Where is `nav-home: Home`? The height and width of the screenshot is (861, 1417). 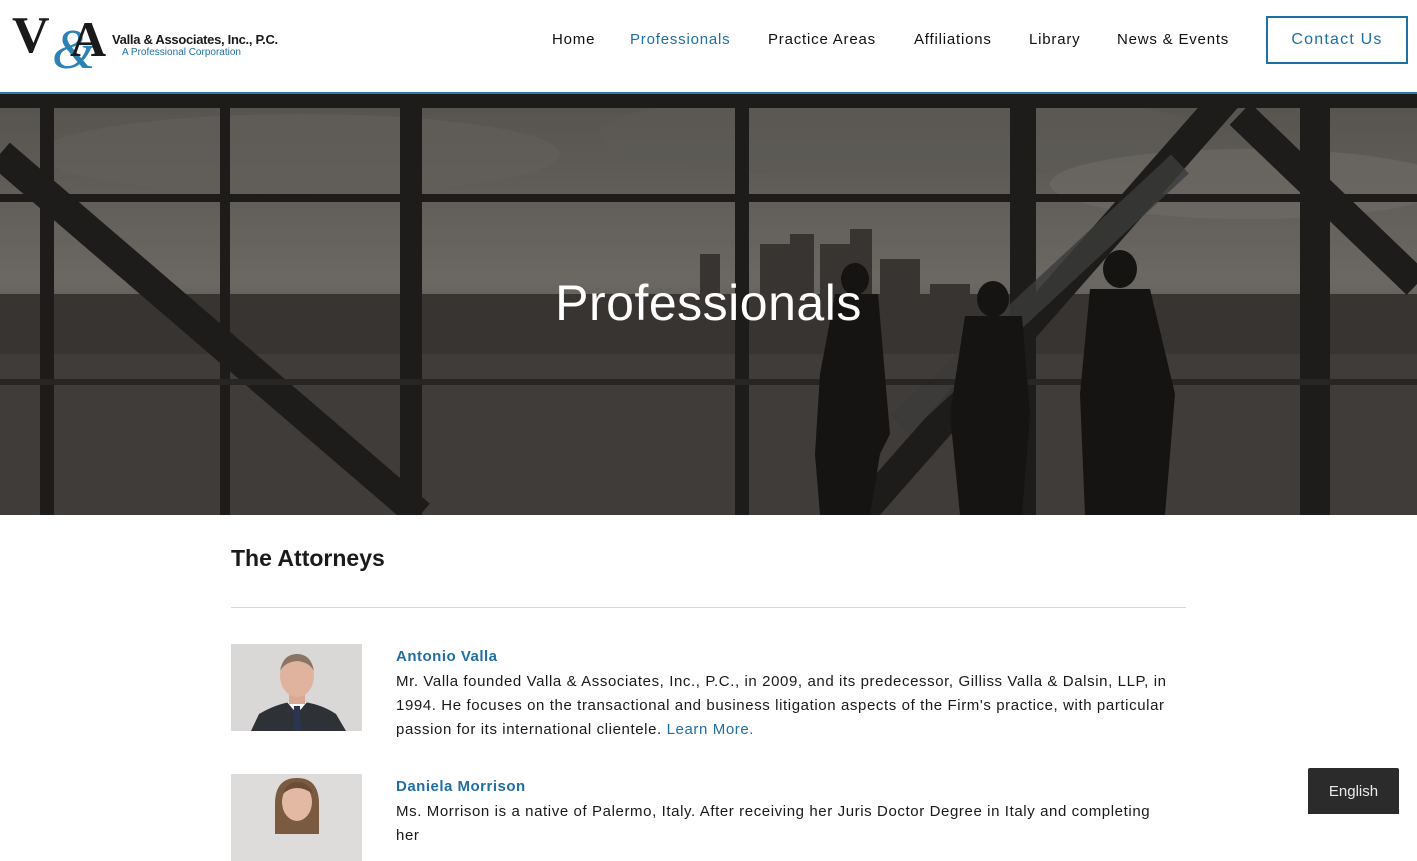 nav-home: Home is located at coordinates (573, 39).